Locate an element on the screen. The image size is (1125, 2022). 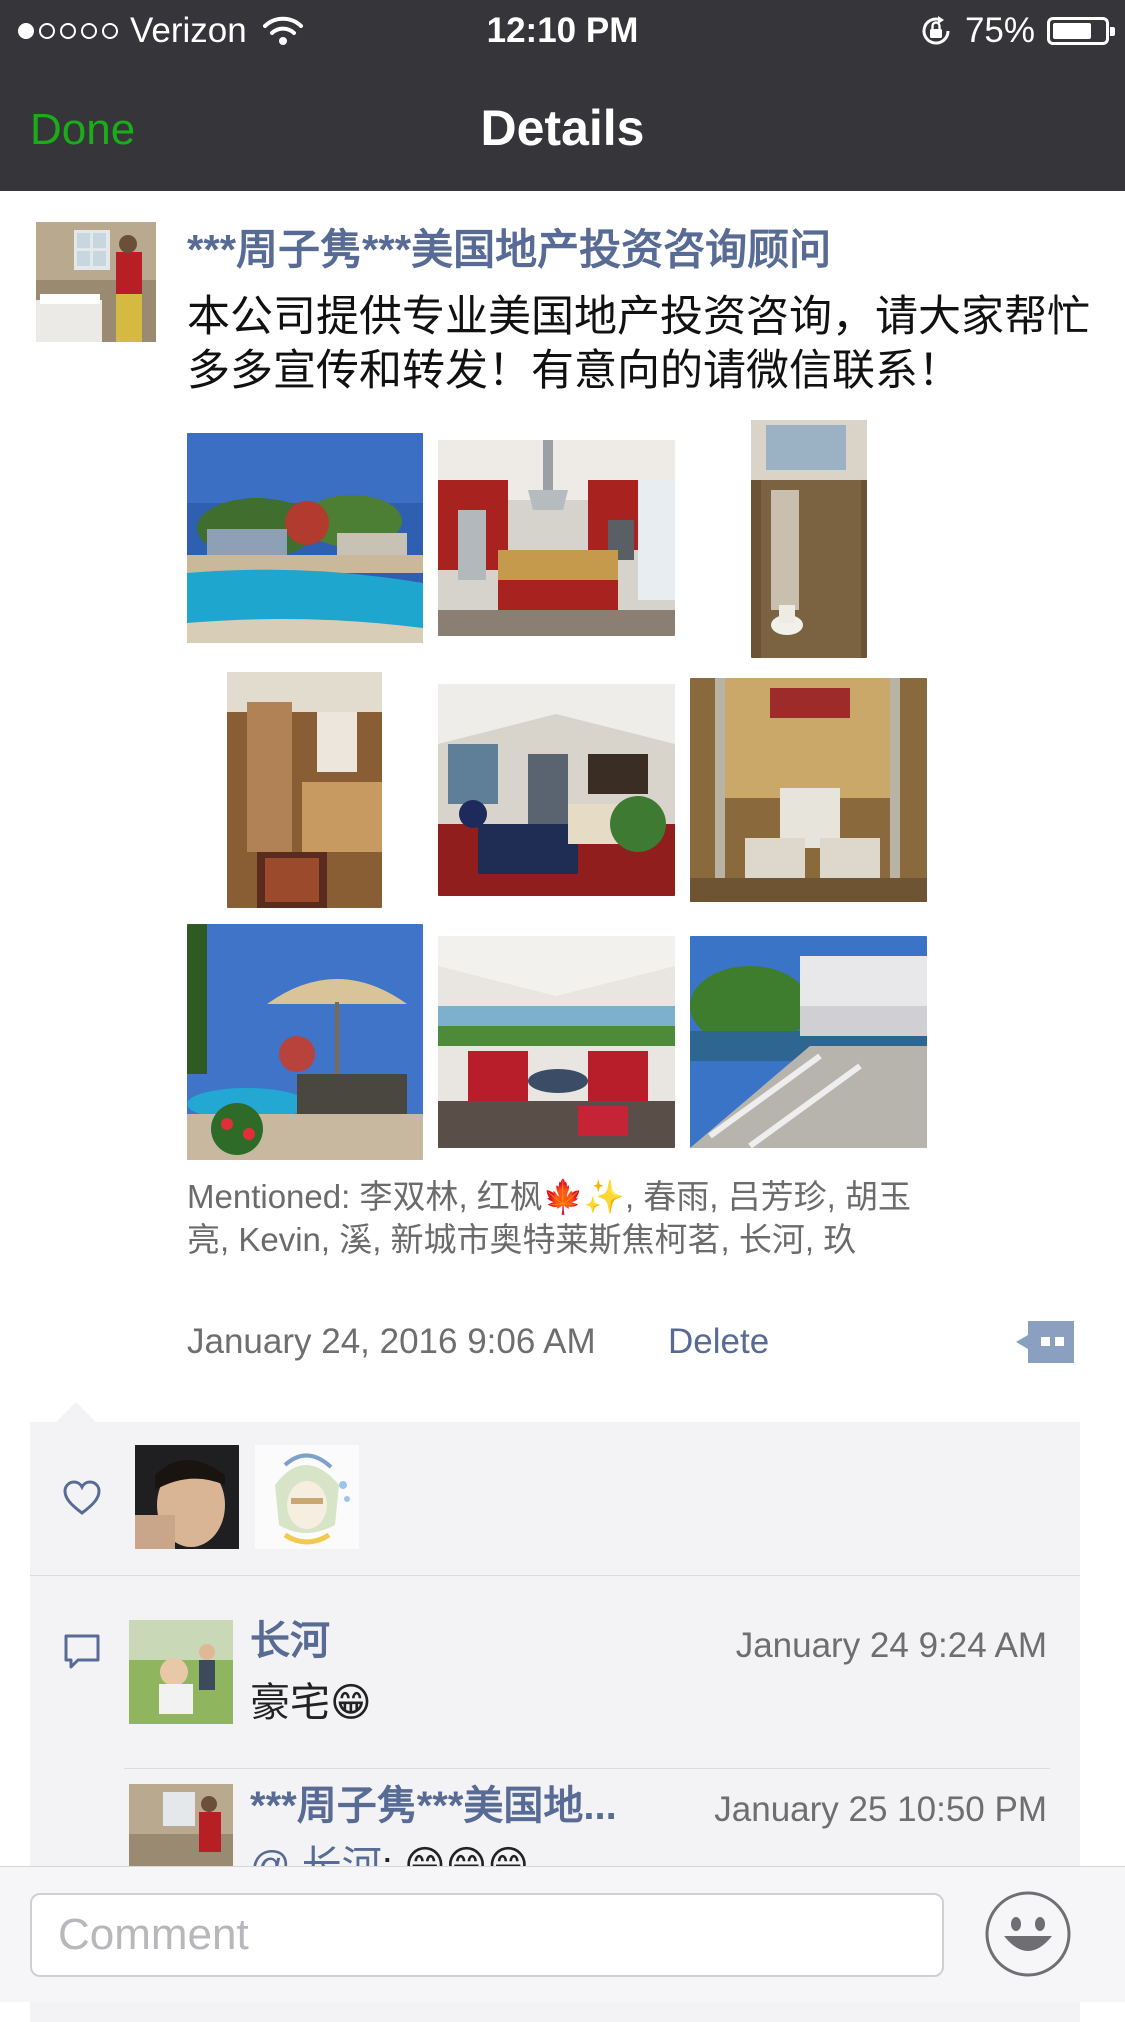
photo-bathroom is located at coordinates (304, 790).